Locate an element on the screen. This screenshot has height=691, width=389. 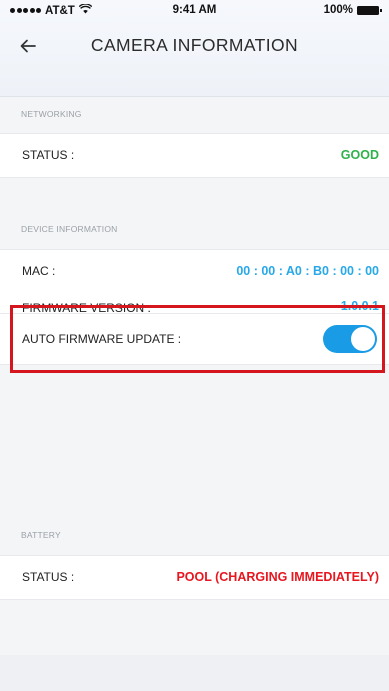
section-header-device-information: DEVICE INFORMATION is located at coordinates (69, 229).